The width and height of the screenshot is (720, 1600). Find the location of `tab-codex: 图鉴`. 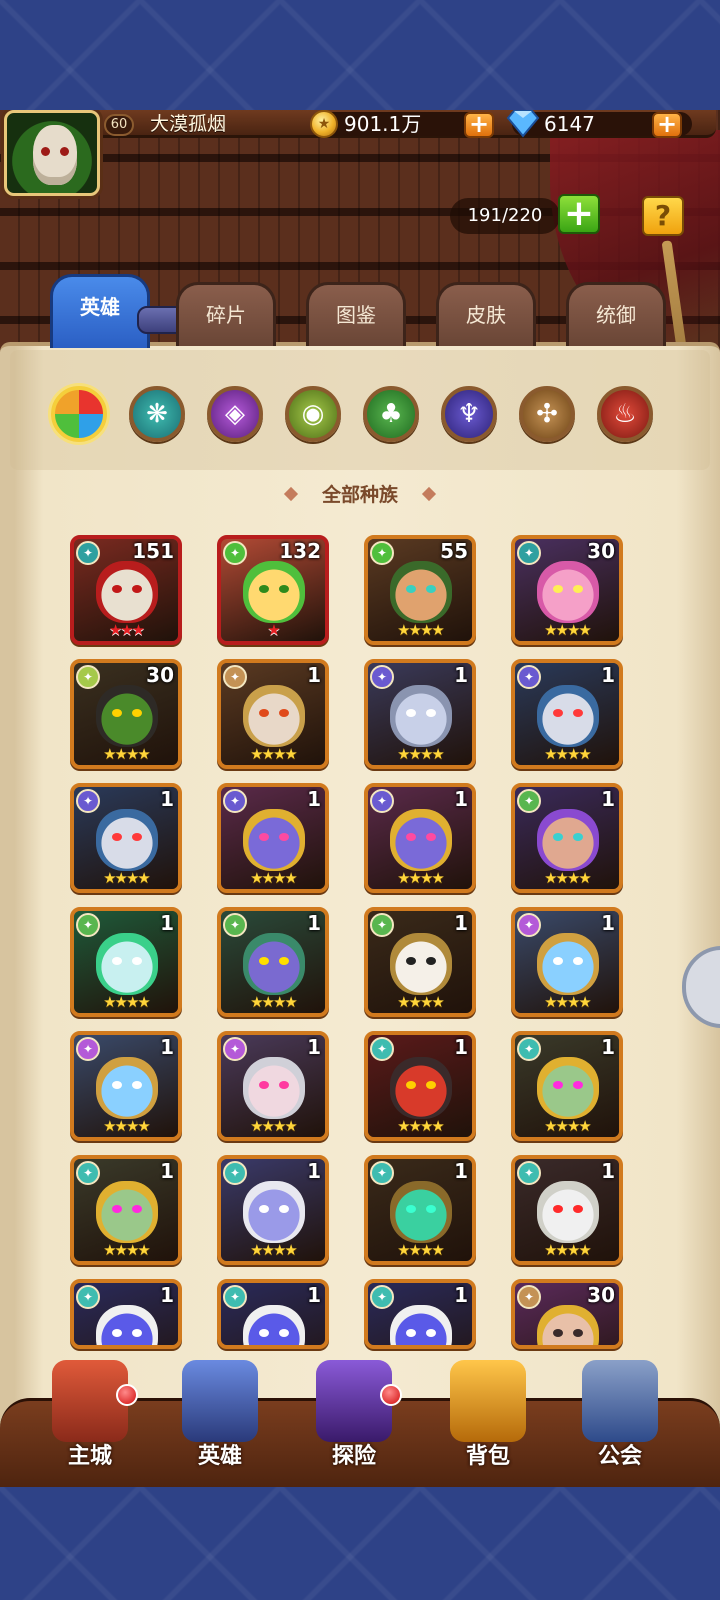

tab-codex: 图鉴 is located at coordinates (356, 314).